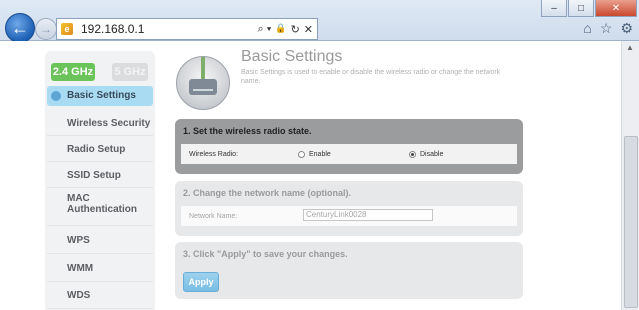 The height and width of the screenshot is (310, 639). What do you see at coordinates (267, 193) in the screenshot?
I see `step2-heading: 2. Change the network name (optional).` at bounding box center [267, 193].